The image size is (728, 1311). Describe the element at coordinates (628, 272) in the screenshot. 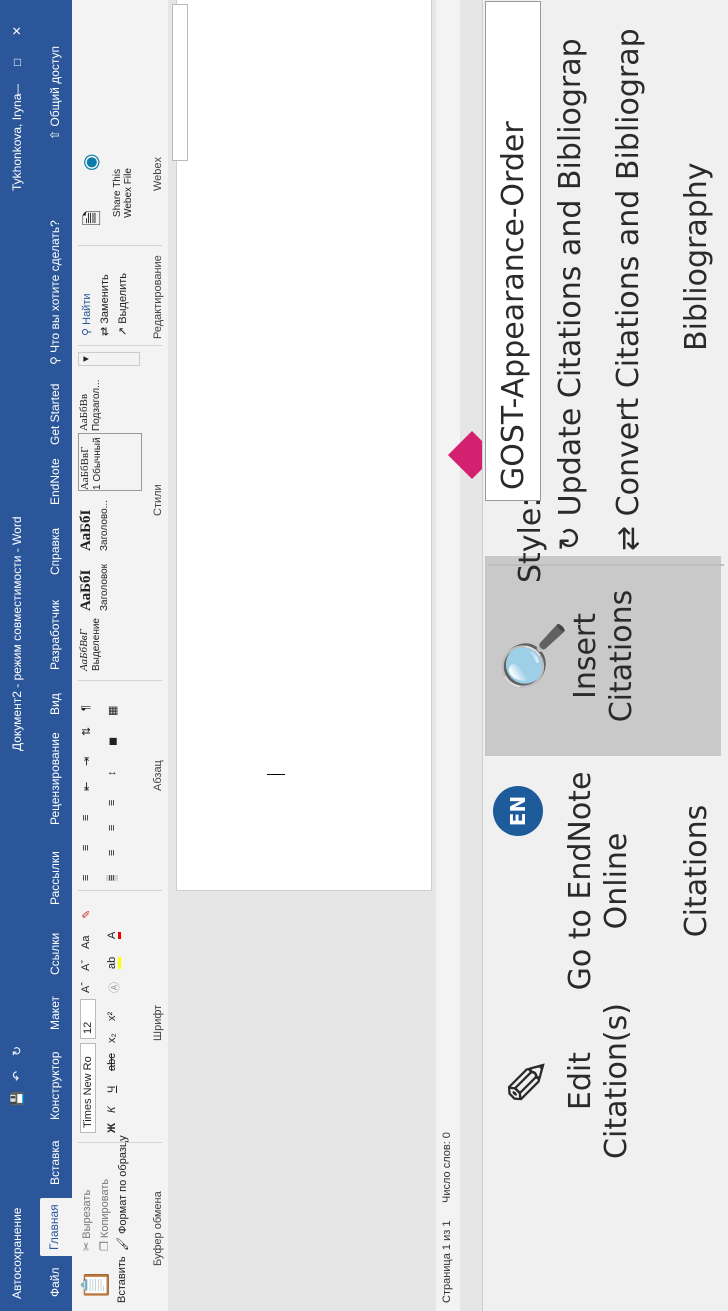

I see `convert-citations-label: Convert Citations and Bibliograp` at that location.